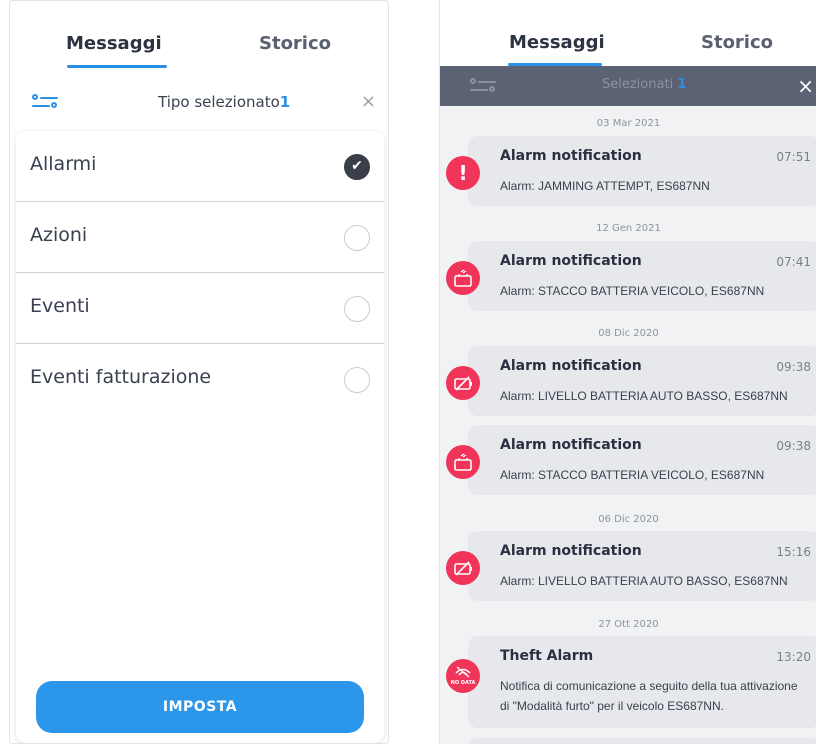  What do you see at coordinates (200, 308) in the screenshot?
I see `option-eventi: Eventi` at bounding box center [200, 308].